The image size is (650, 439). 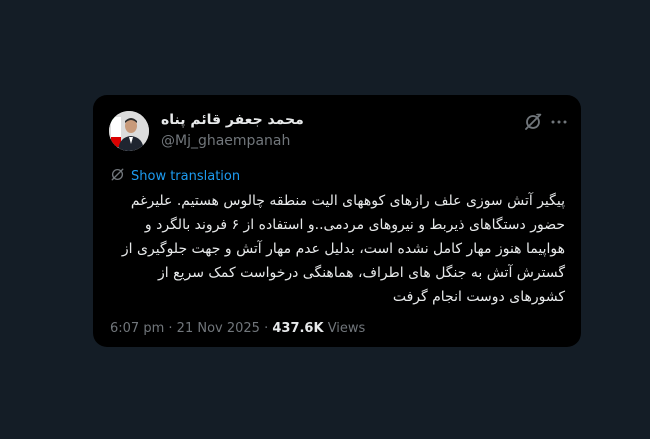 What do you see at coordinates (346, 328) in the screenshot?
I see `views-label: Views` at bounding box center [346, 328].